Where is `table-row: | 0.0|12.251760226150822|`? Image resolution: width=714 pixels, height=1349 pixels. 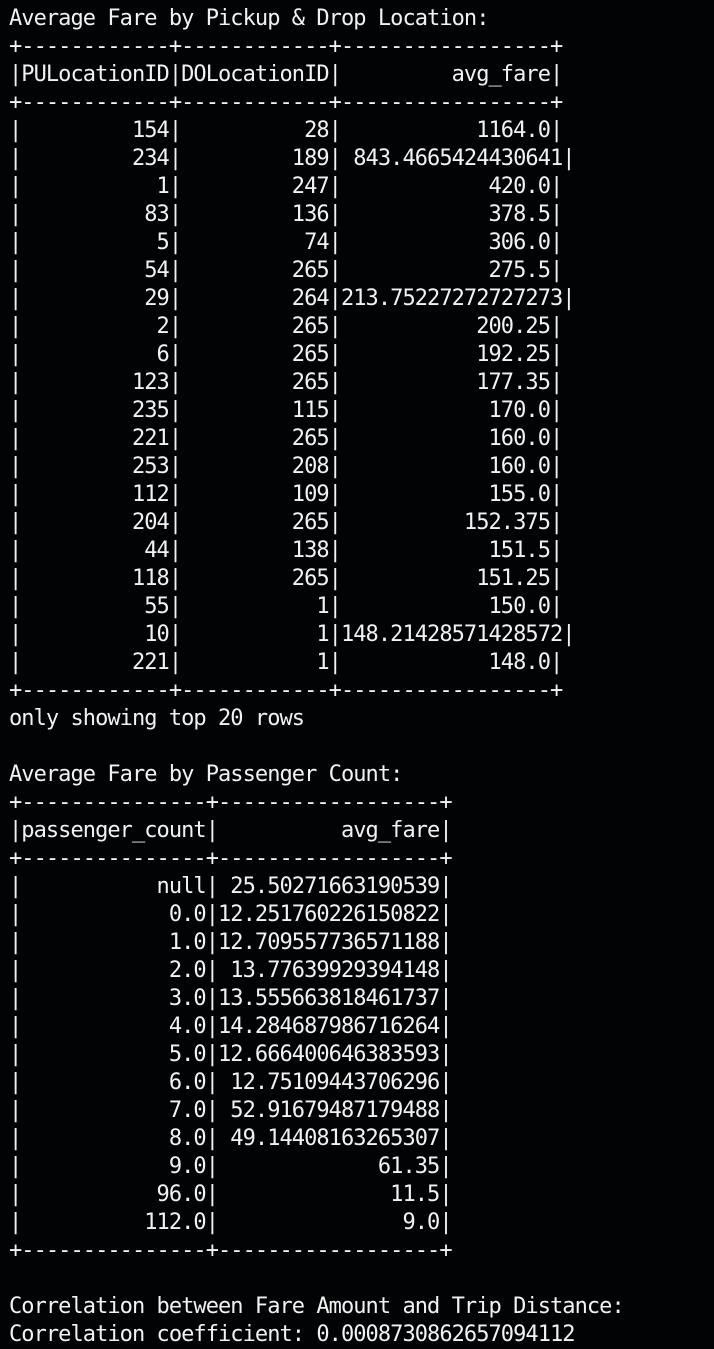 table-row: | 0.0|12.251760226150822| is located at coordinates (231, 914).